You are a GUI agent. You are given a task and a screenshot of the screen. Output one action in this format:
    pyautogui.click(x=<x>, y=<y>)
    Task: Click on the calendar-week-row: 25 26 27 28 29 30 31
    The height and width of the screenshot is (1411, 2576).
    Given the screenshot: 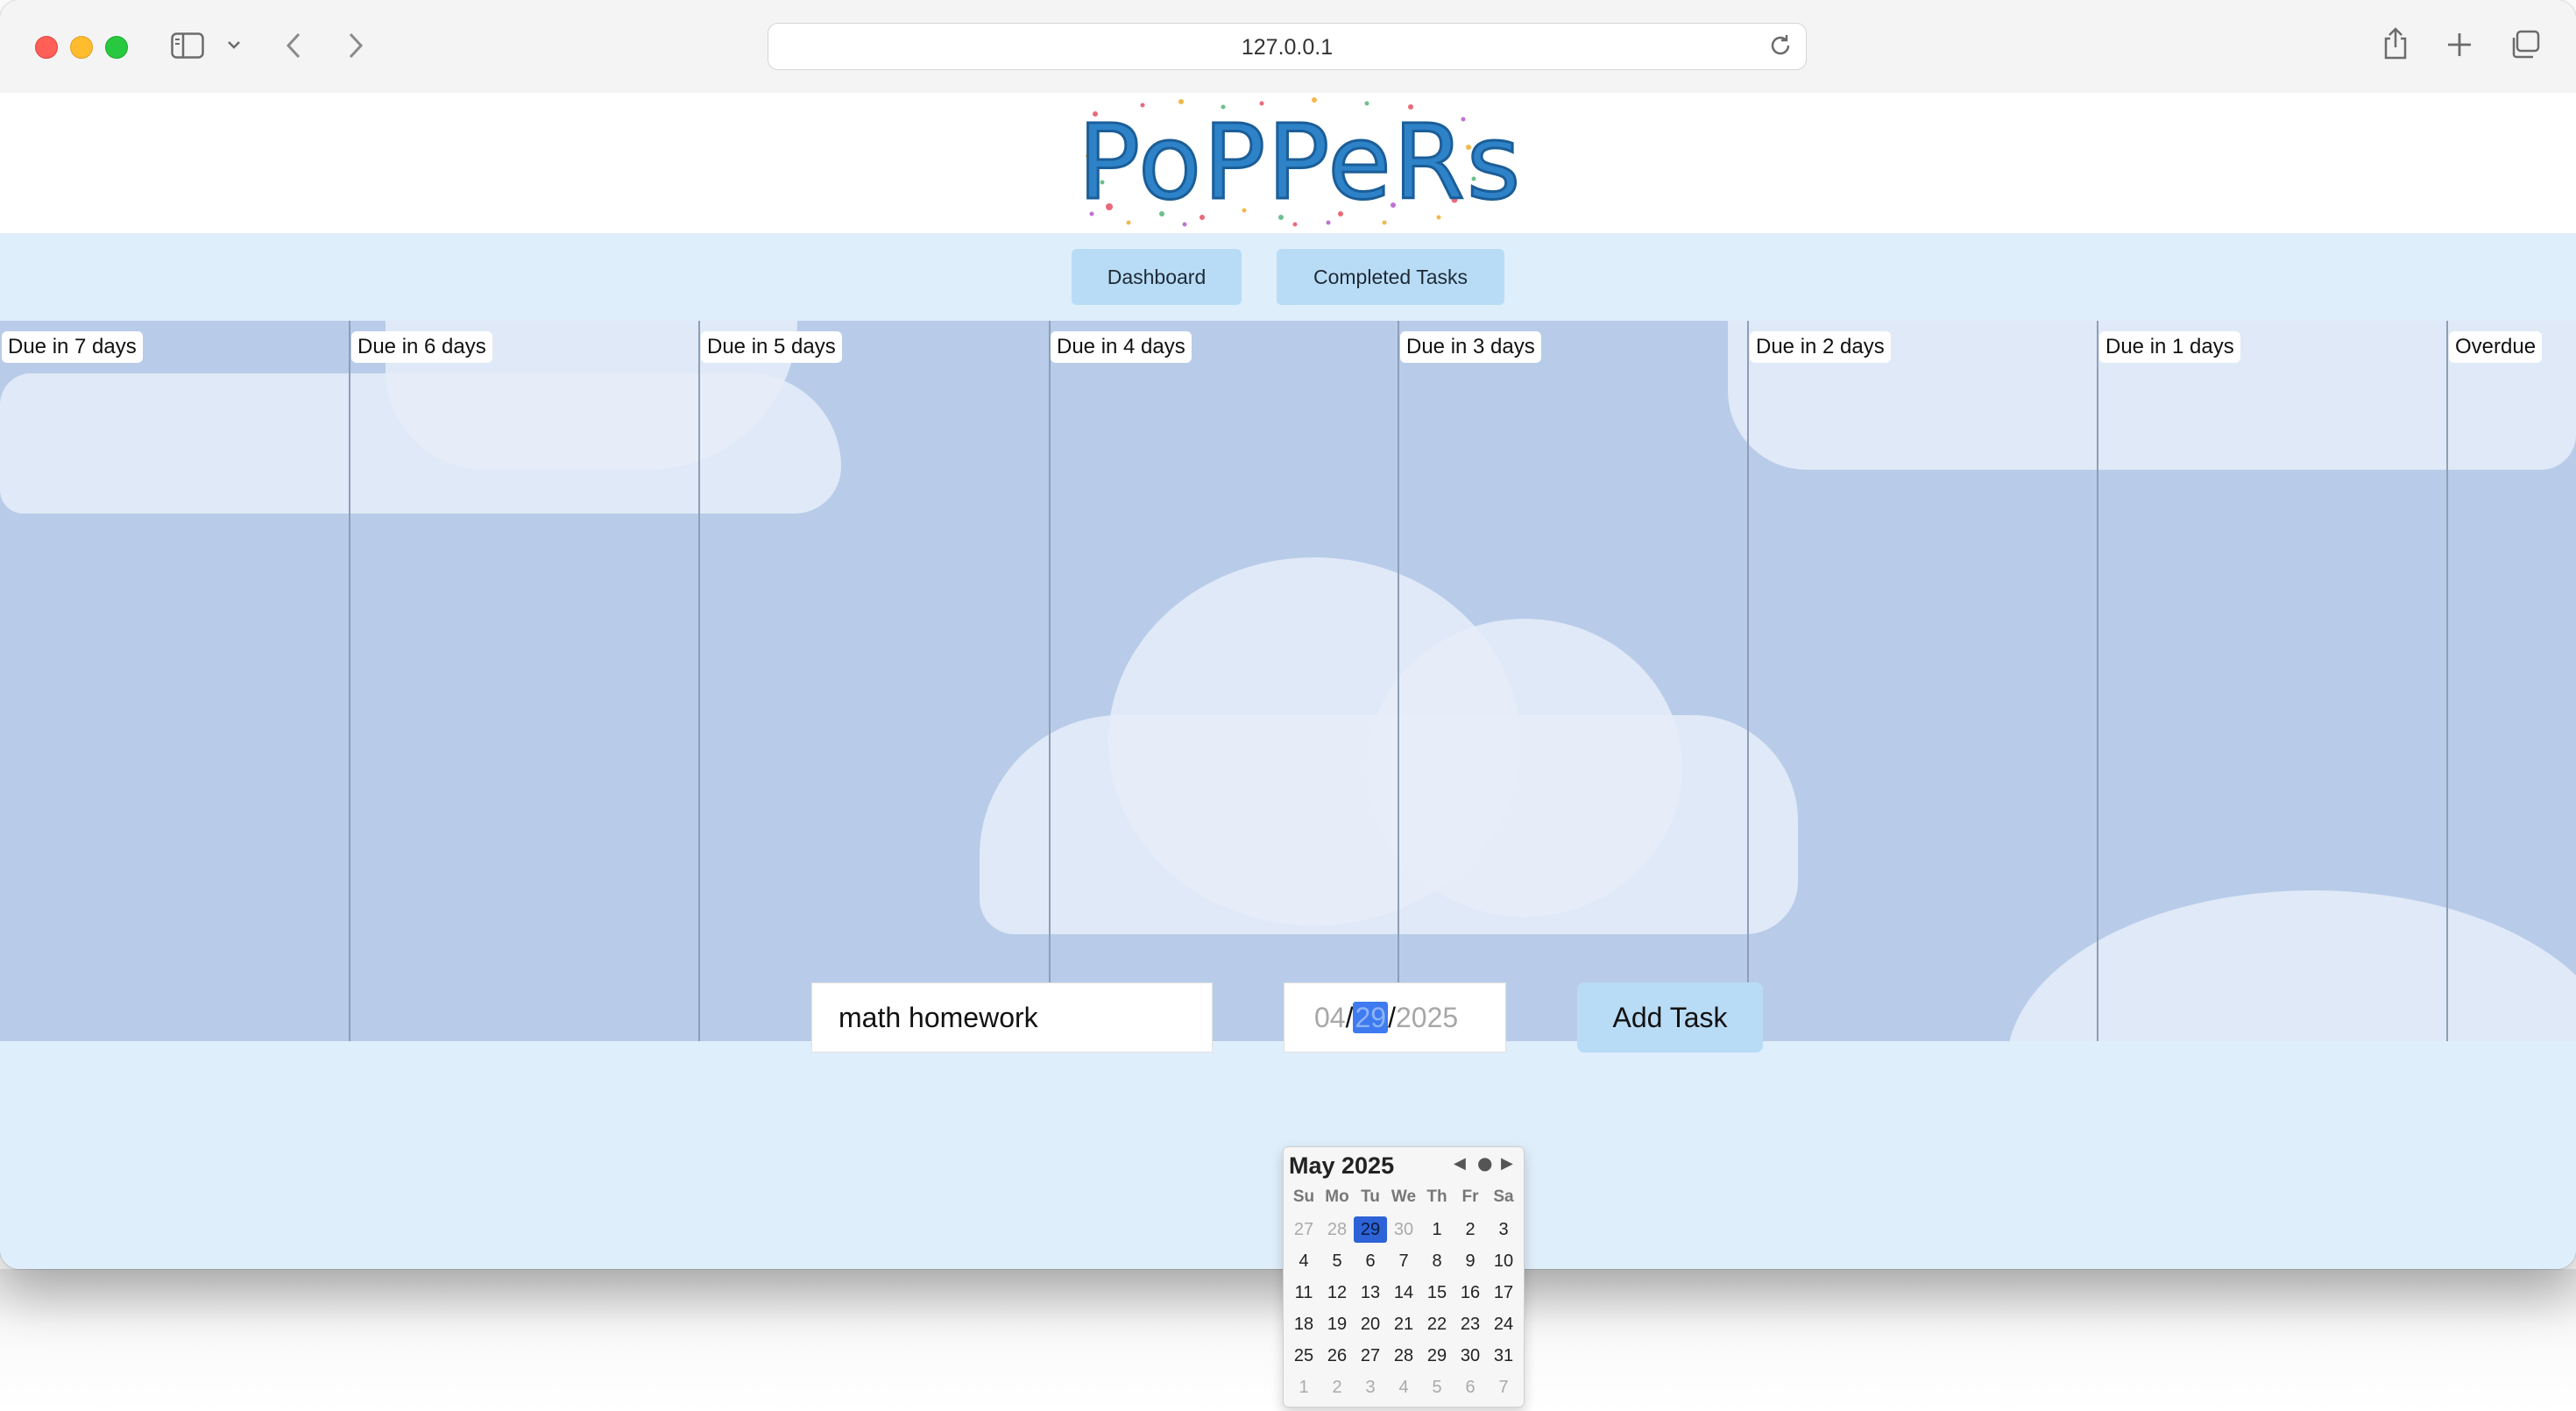 What is the action you would take?
    pyautogui.click(x=1403, y=1356)
    